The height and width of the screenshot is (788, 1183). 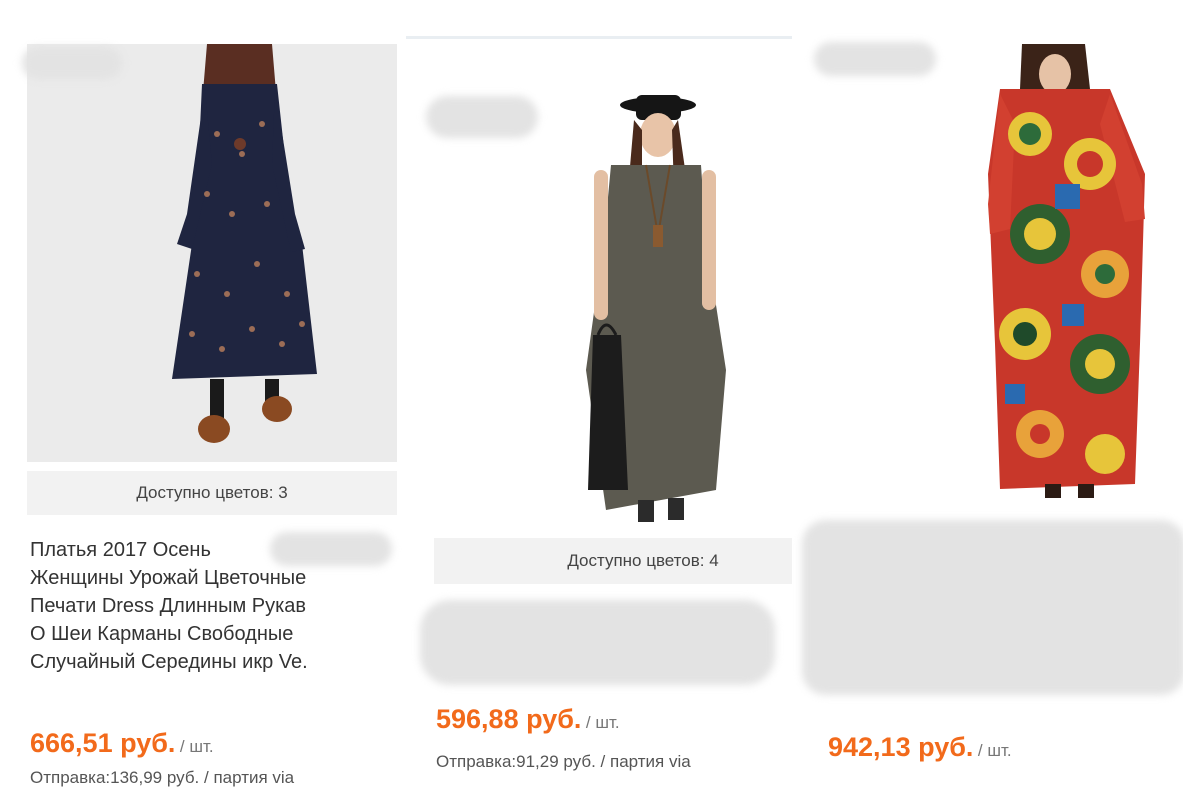 I want to click on title-line: О Шеи Карманы Свободные, so click(x=162, y=634).